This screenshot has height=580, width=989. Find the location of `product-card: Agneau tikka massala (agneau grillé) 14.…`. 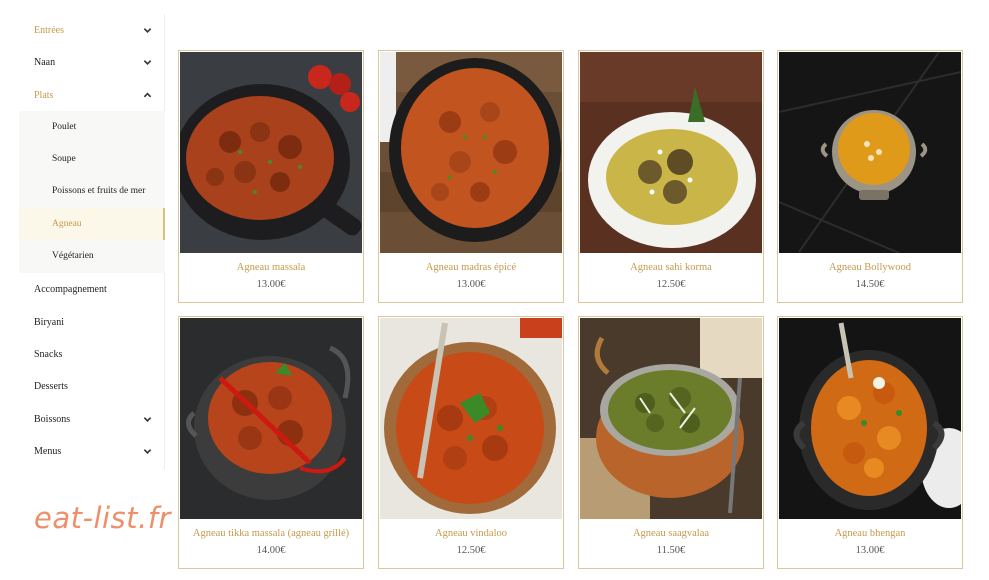

product-card: Agneau tikka massala (agneau grillé) 14.… is located at coordinates (271, 442).